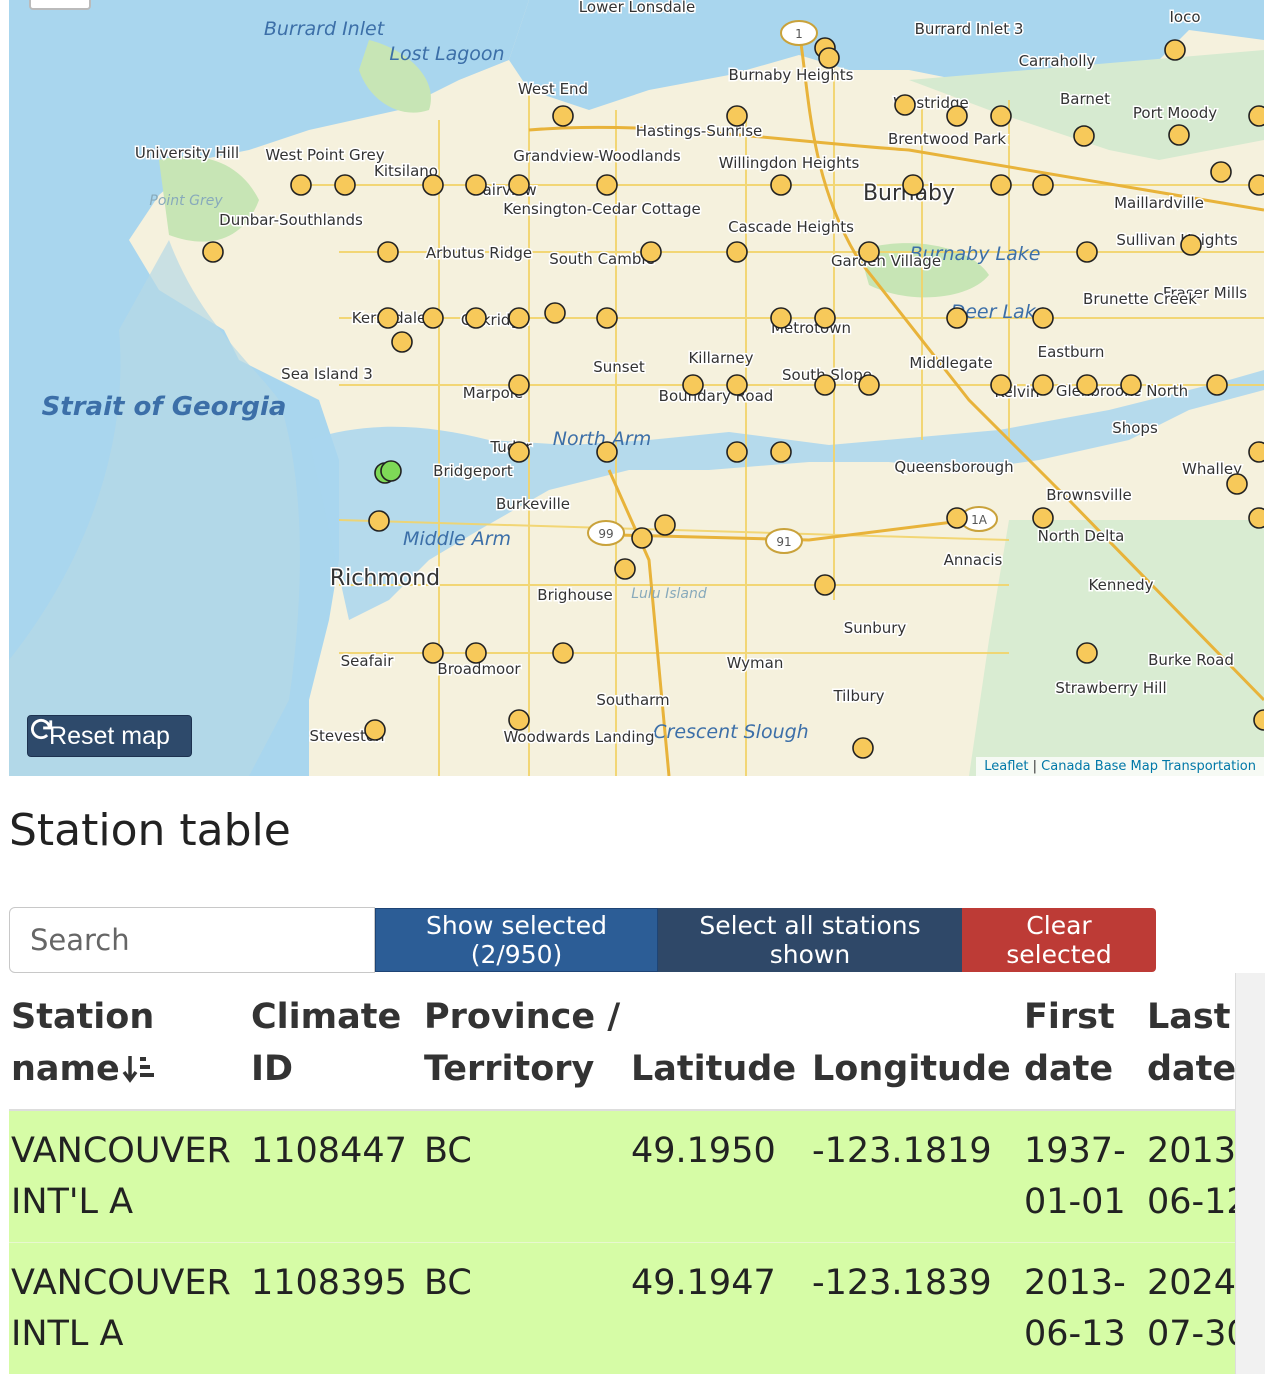  What do you see at coordinates (858, 696) in the screenshot?
I see `place-label: Tilbury` at bounding box center [858, 696].